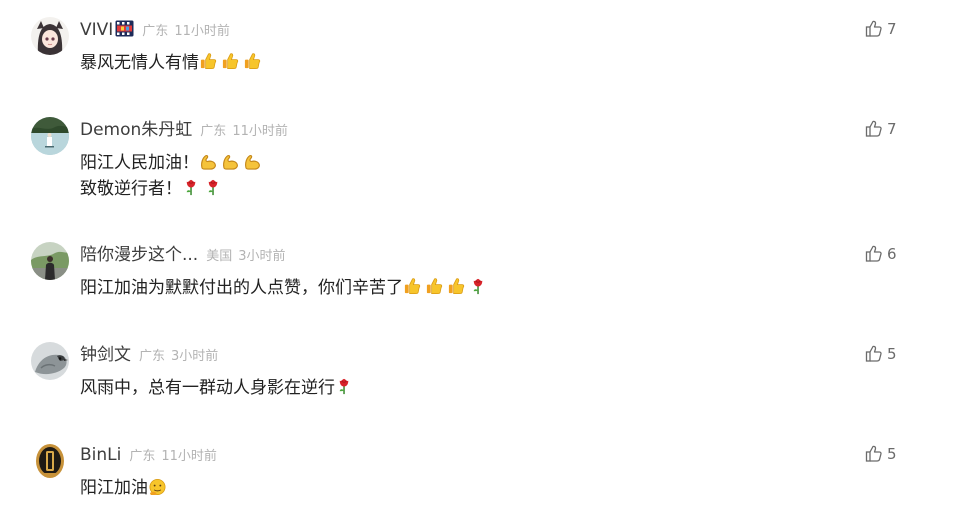 This screenshot has width=960, height=531. Describe the element at coordinates (139, 63) in the screenshot. I see `comment-text: 暴风无情人有情` at that location.